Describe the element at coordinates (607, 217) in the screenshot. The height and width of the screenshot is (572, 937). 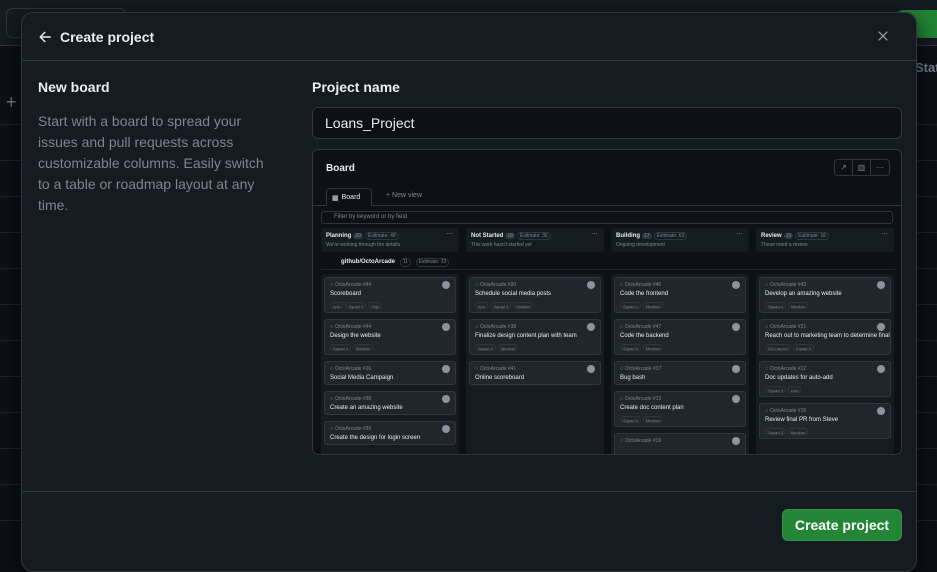
I see `preview-filter: Filter by keyword or by field` at that location.